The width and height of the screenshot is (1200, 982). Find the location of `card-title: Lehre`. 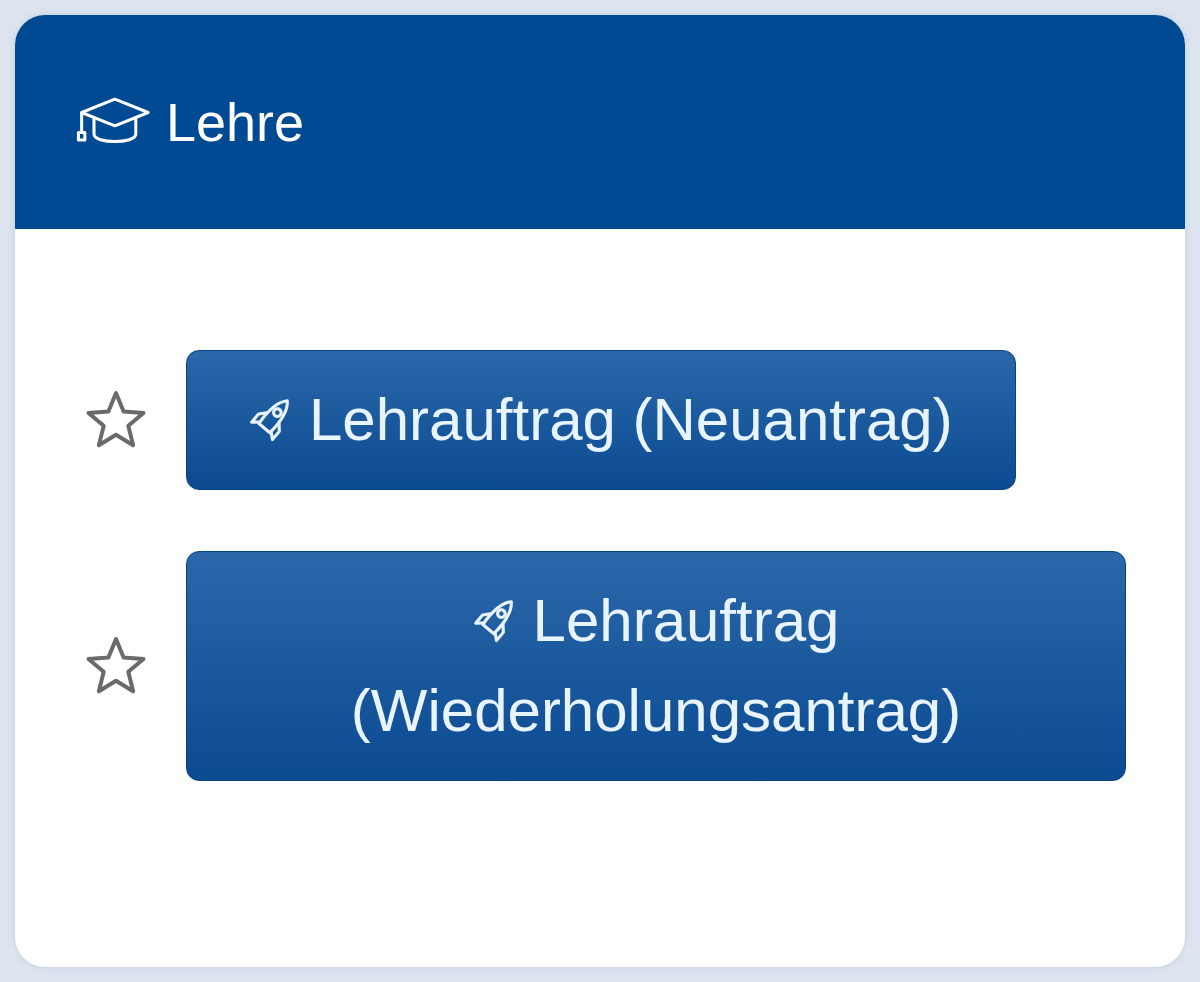

card-title: Lehre is located at coordinates (235, 122).